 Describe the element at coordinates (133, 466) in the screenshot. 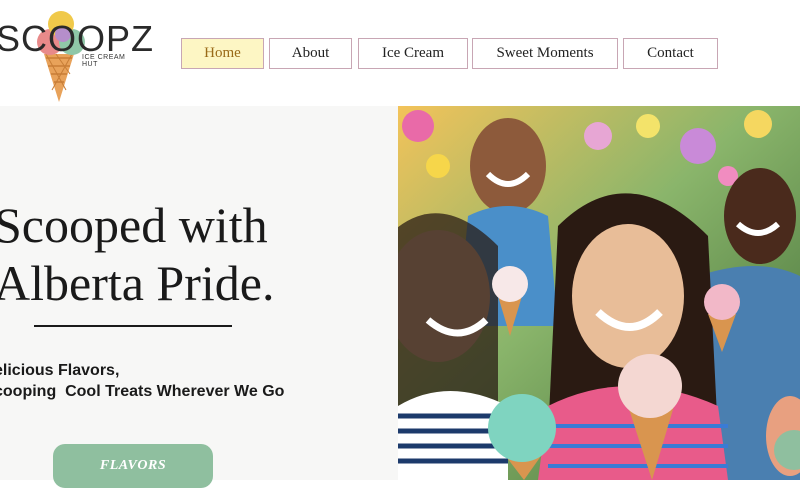

I see `flavors-button: FLAVORS` at that location.